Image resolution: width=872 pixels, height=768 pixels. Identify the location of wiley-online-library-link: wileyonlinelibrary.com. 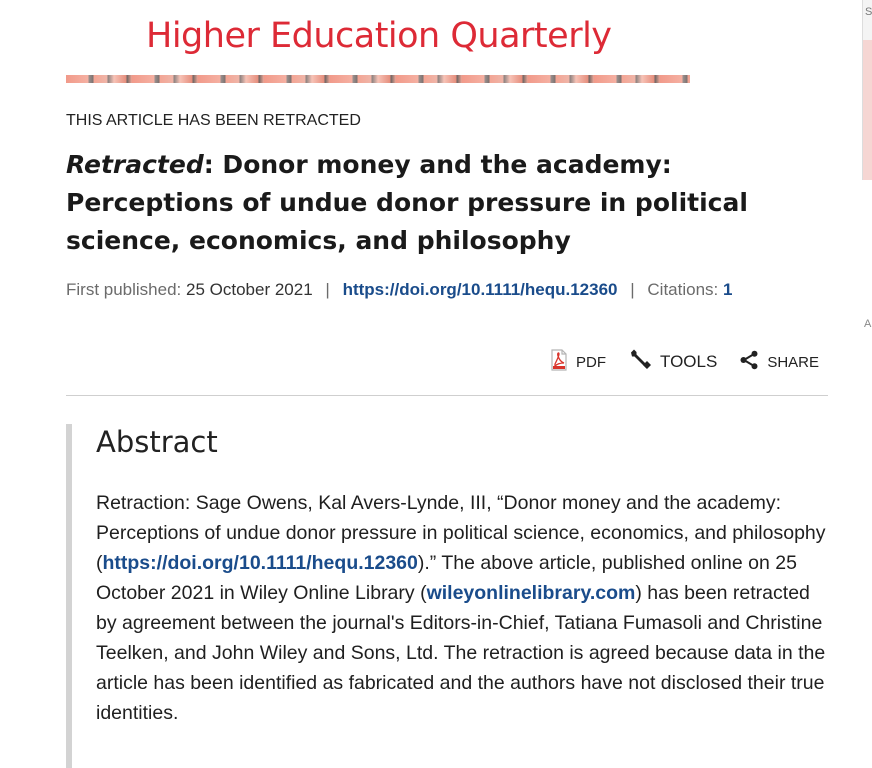
(531, 593).